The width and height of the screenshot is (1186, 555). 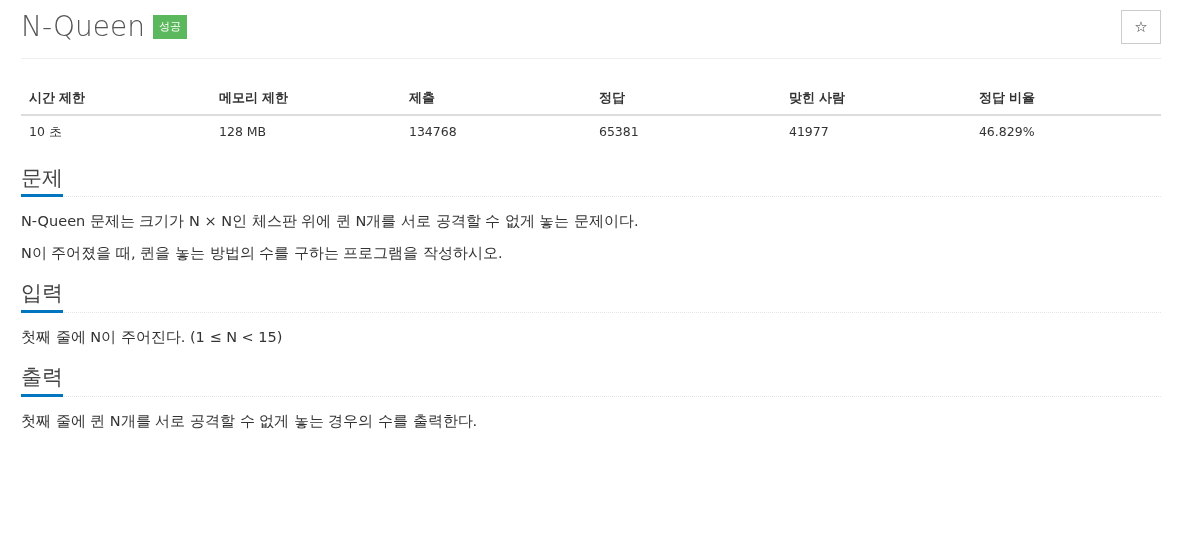 What do you see at coordinates (42, 296) in the screenshot?
I see `section-heading: 입력` at bounding box center [42, 296].